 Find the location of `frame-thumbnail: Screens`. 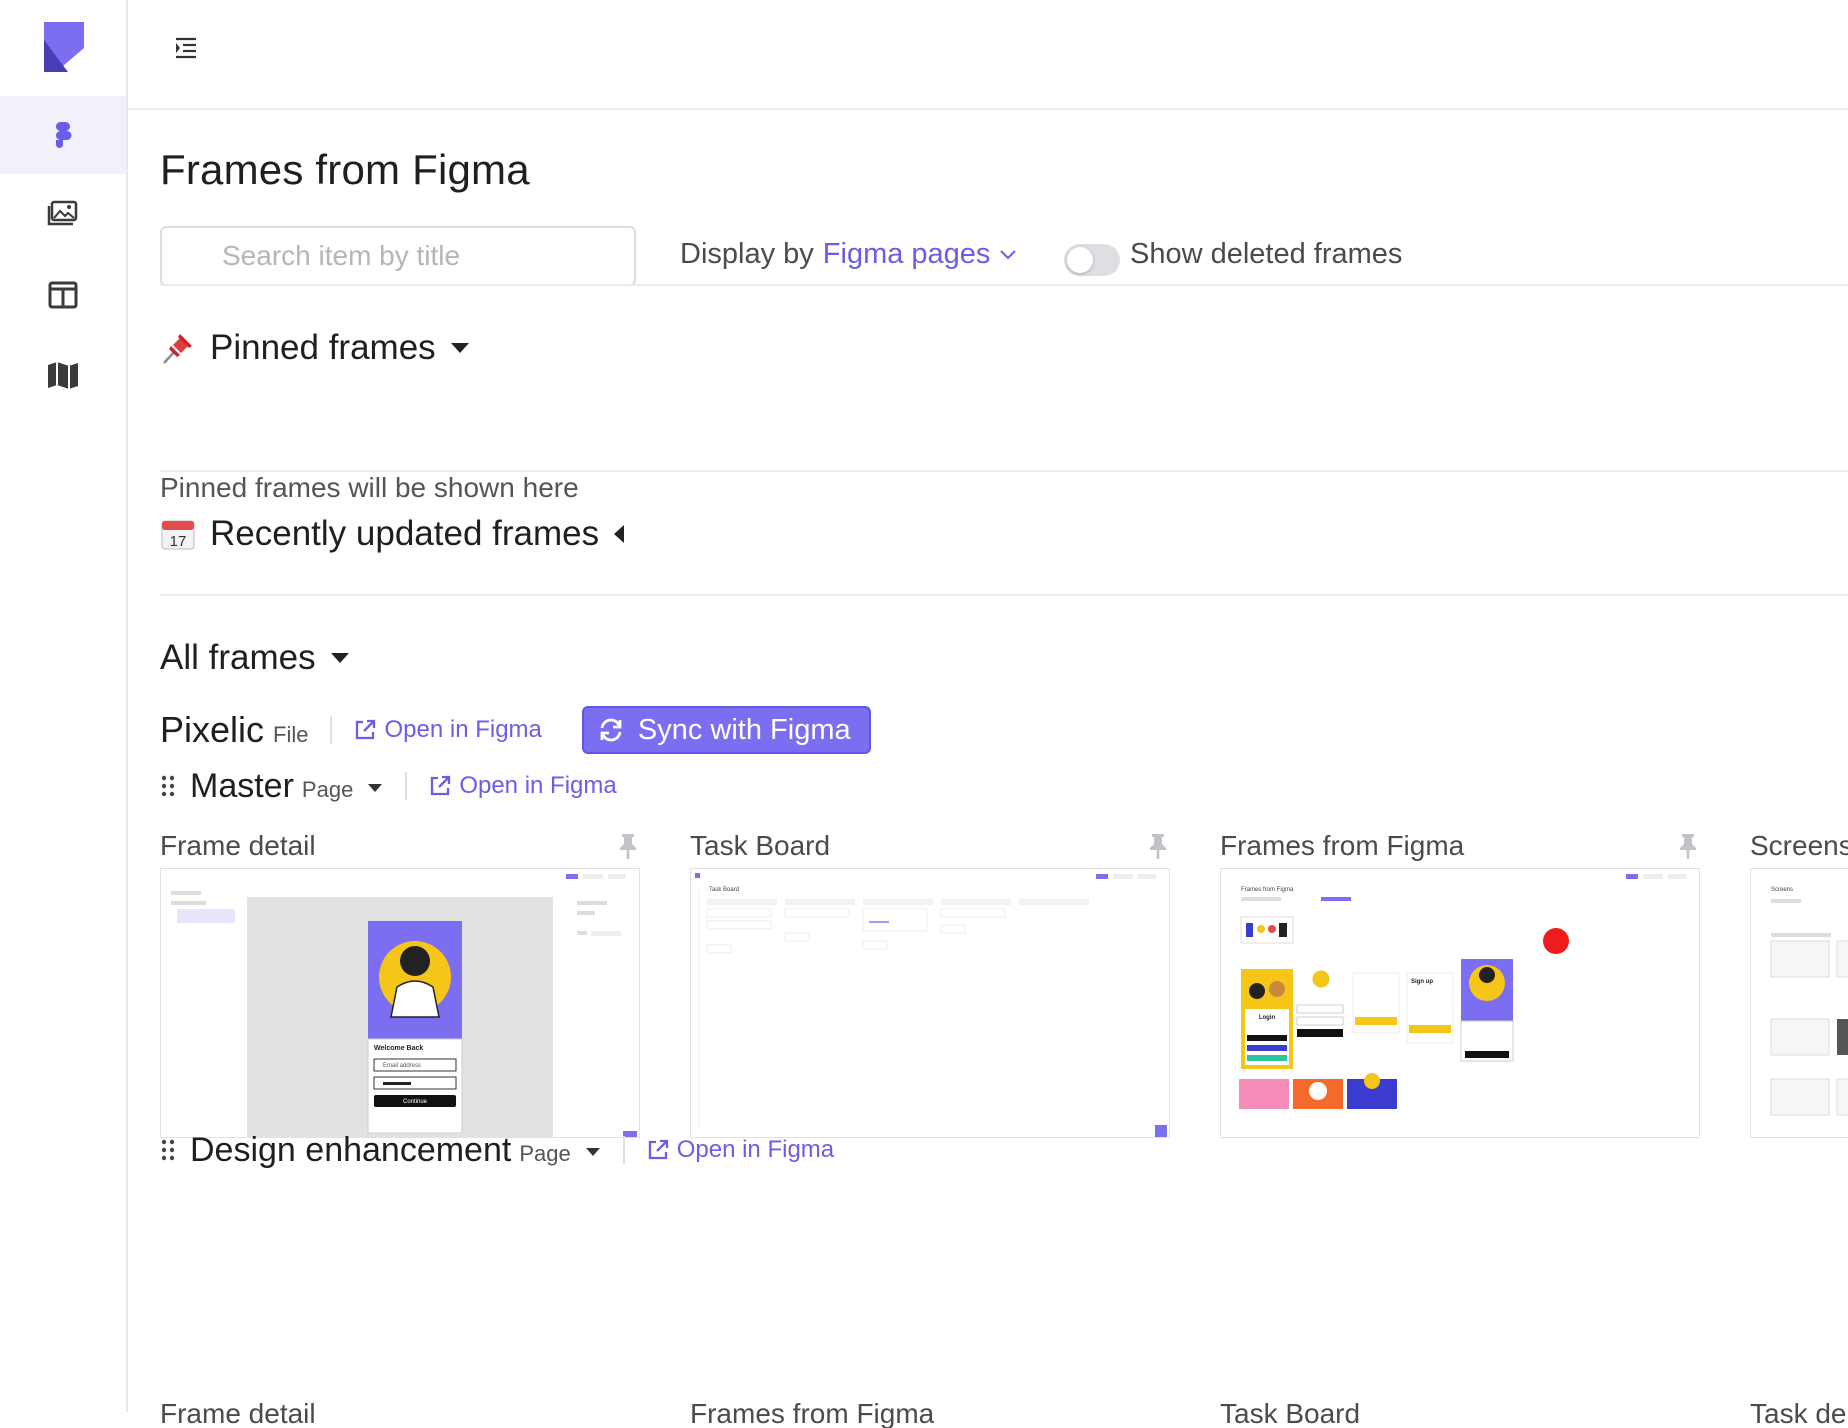

frame-thumbnail: Screens is located at coordinates (1799, 1003).